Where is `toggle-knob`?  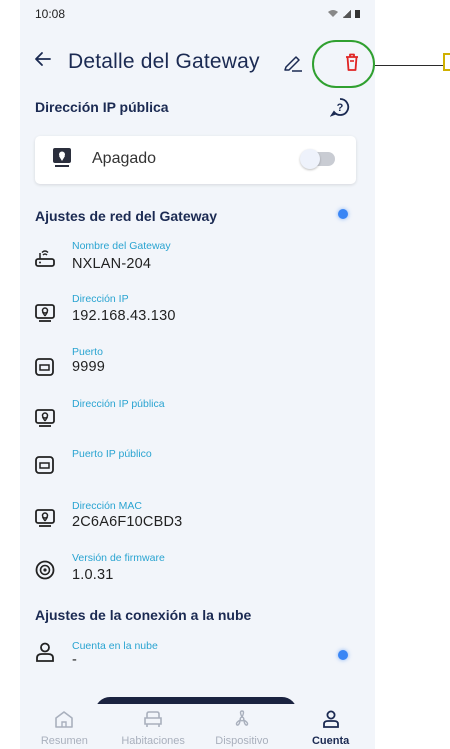
toggle-knob is located at coordinates (310, 159).